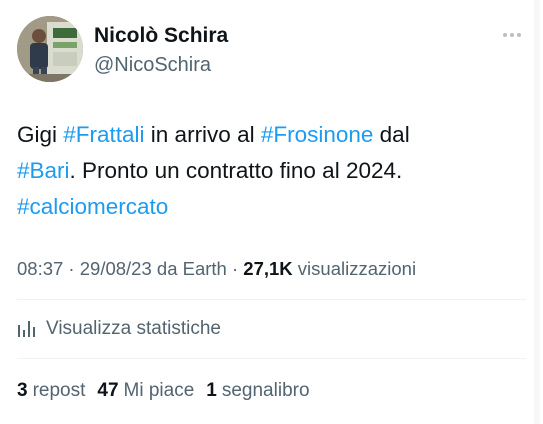 Image resolution: width=543 pixels, height=424 pixels. I want to click on bookmarks-label: segnalibro, so click(265, 390).